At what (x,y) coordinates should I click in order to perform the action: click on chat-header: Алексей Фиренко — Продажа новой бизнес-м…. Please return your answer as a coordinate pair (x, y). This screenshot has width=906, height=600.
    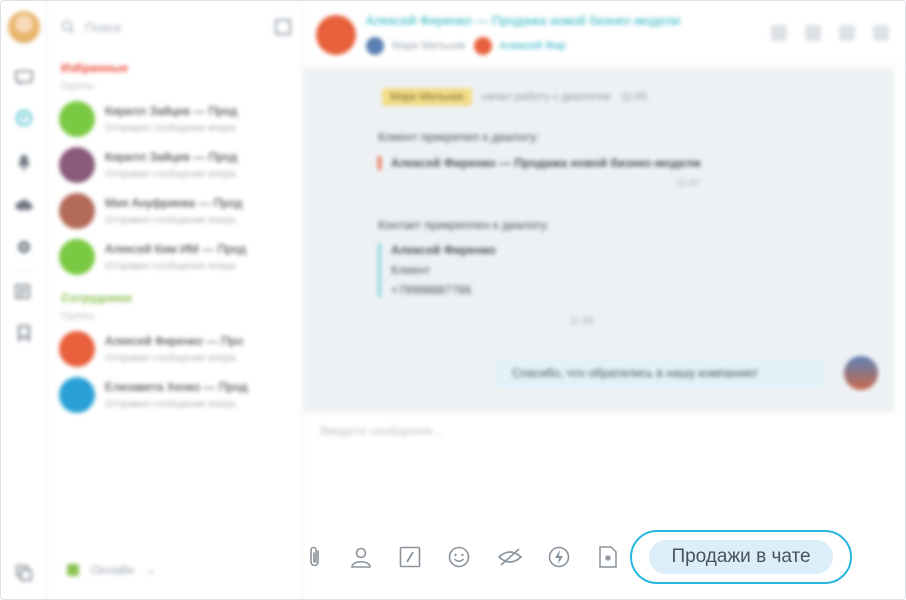
    Looking at the image, I should click on (604, 34).